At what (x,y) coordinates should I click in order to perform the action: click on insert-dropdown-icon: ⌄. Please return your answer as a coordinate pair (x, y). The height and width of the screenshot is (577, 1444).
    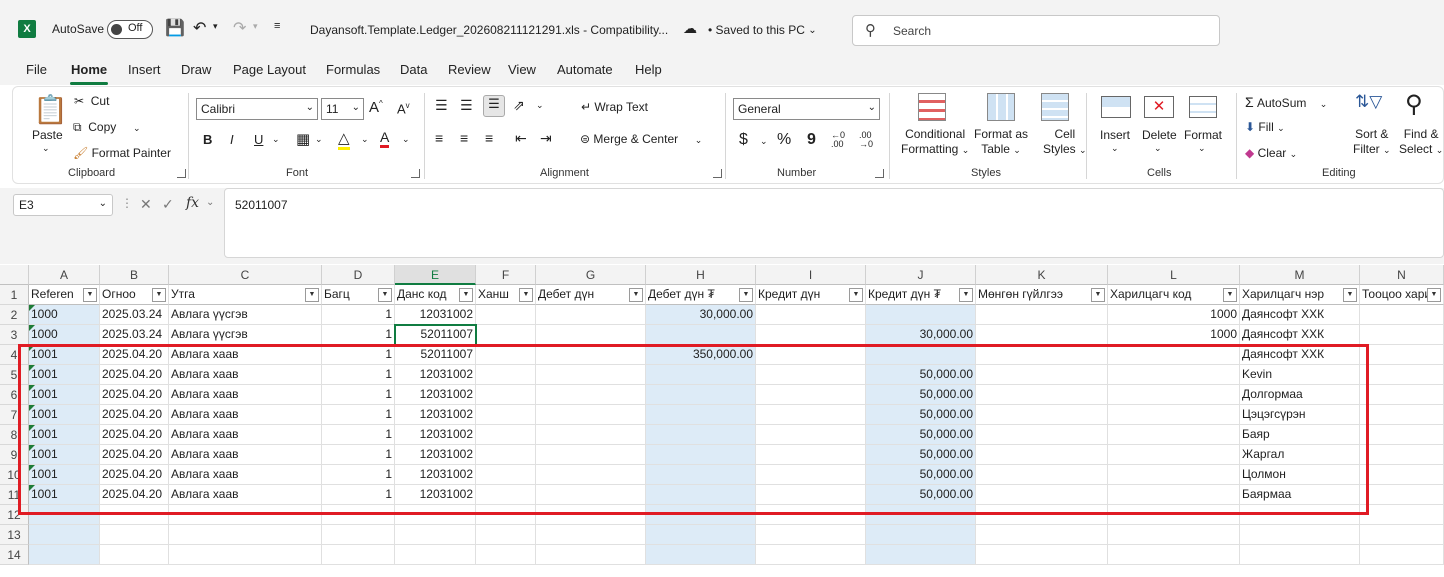
    Looking at the image, I should click on (1115, 148).